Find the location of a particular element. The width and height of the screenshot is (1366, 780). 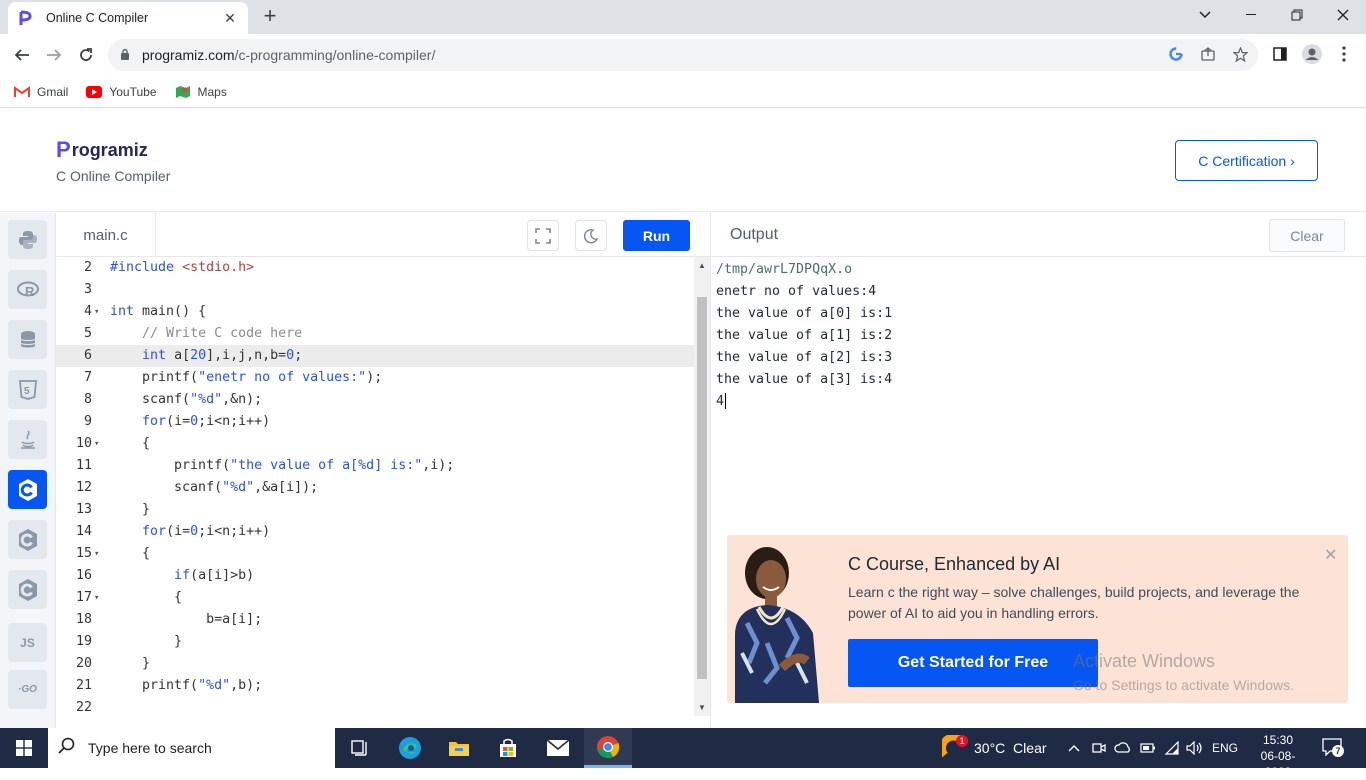

code-line: 14 for(i=0;i<n;i++) is located at coordinates (375, 532).